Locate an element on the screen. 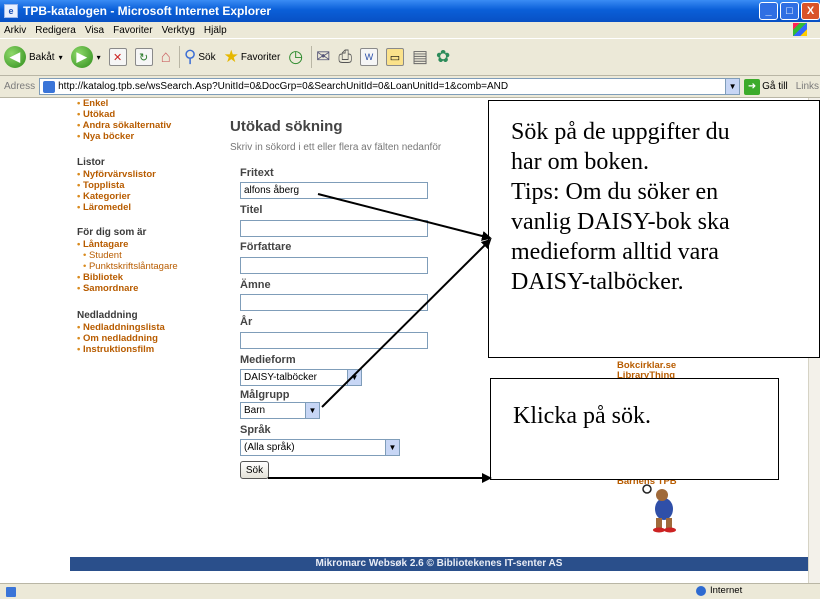 The width and height of the screenshot is (820, 599). menu-arkiv: Arkiv is located at coordinates (15, 30).